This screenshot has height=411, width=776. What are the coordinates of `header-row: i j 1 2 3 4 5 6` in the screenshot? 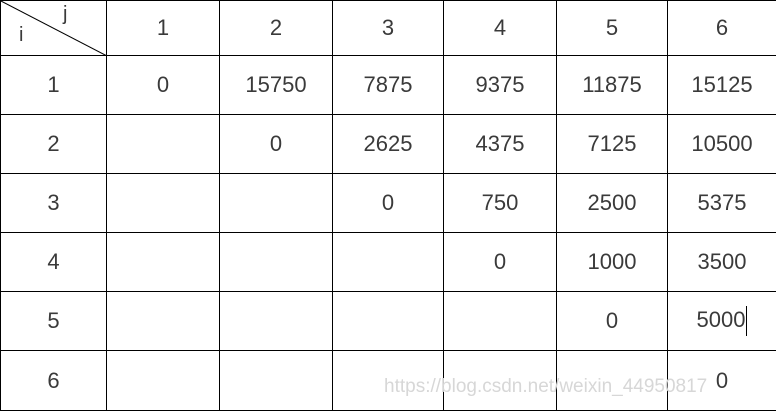 It's located at (388, 28).